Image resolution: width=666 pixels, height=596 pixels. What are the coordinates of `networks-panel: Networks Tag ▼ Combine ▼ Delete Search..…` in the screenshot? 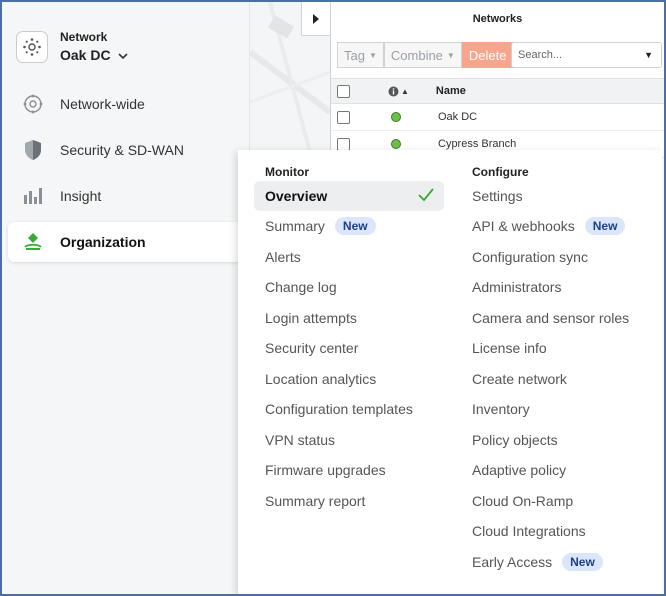 It's located at (497, 80).